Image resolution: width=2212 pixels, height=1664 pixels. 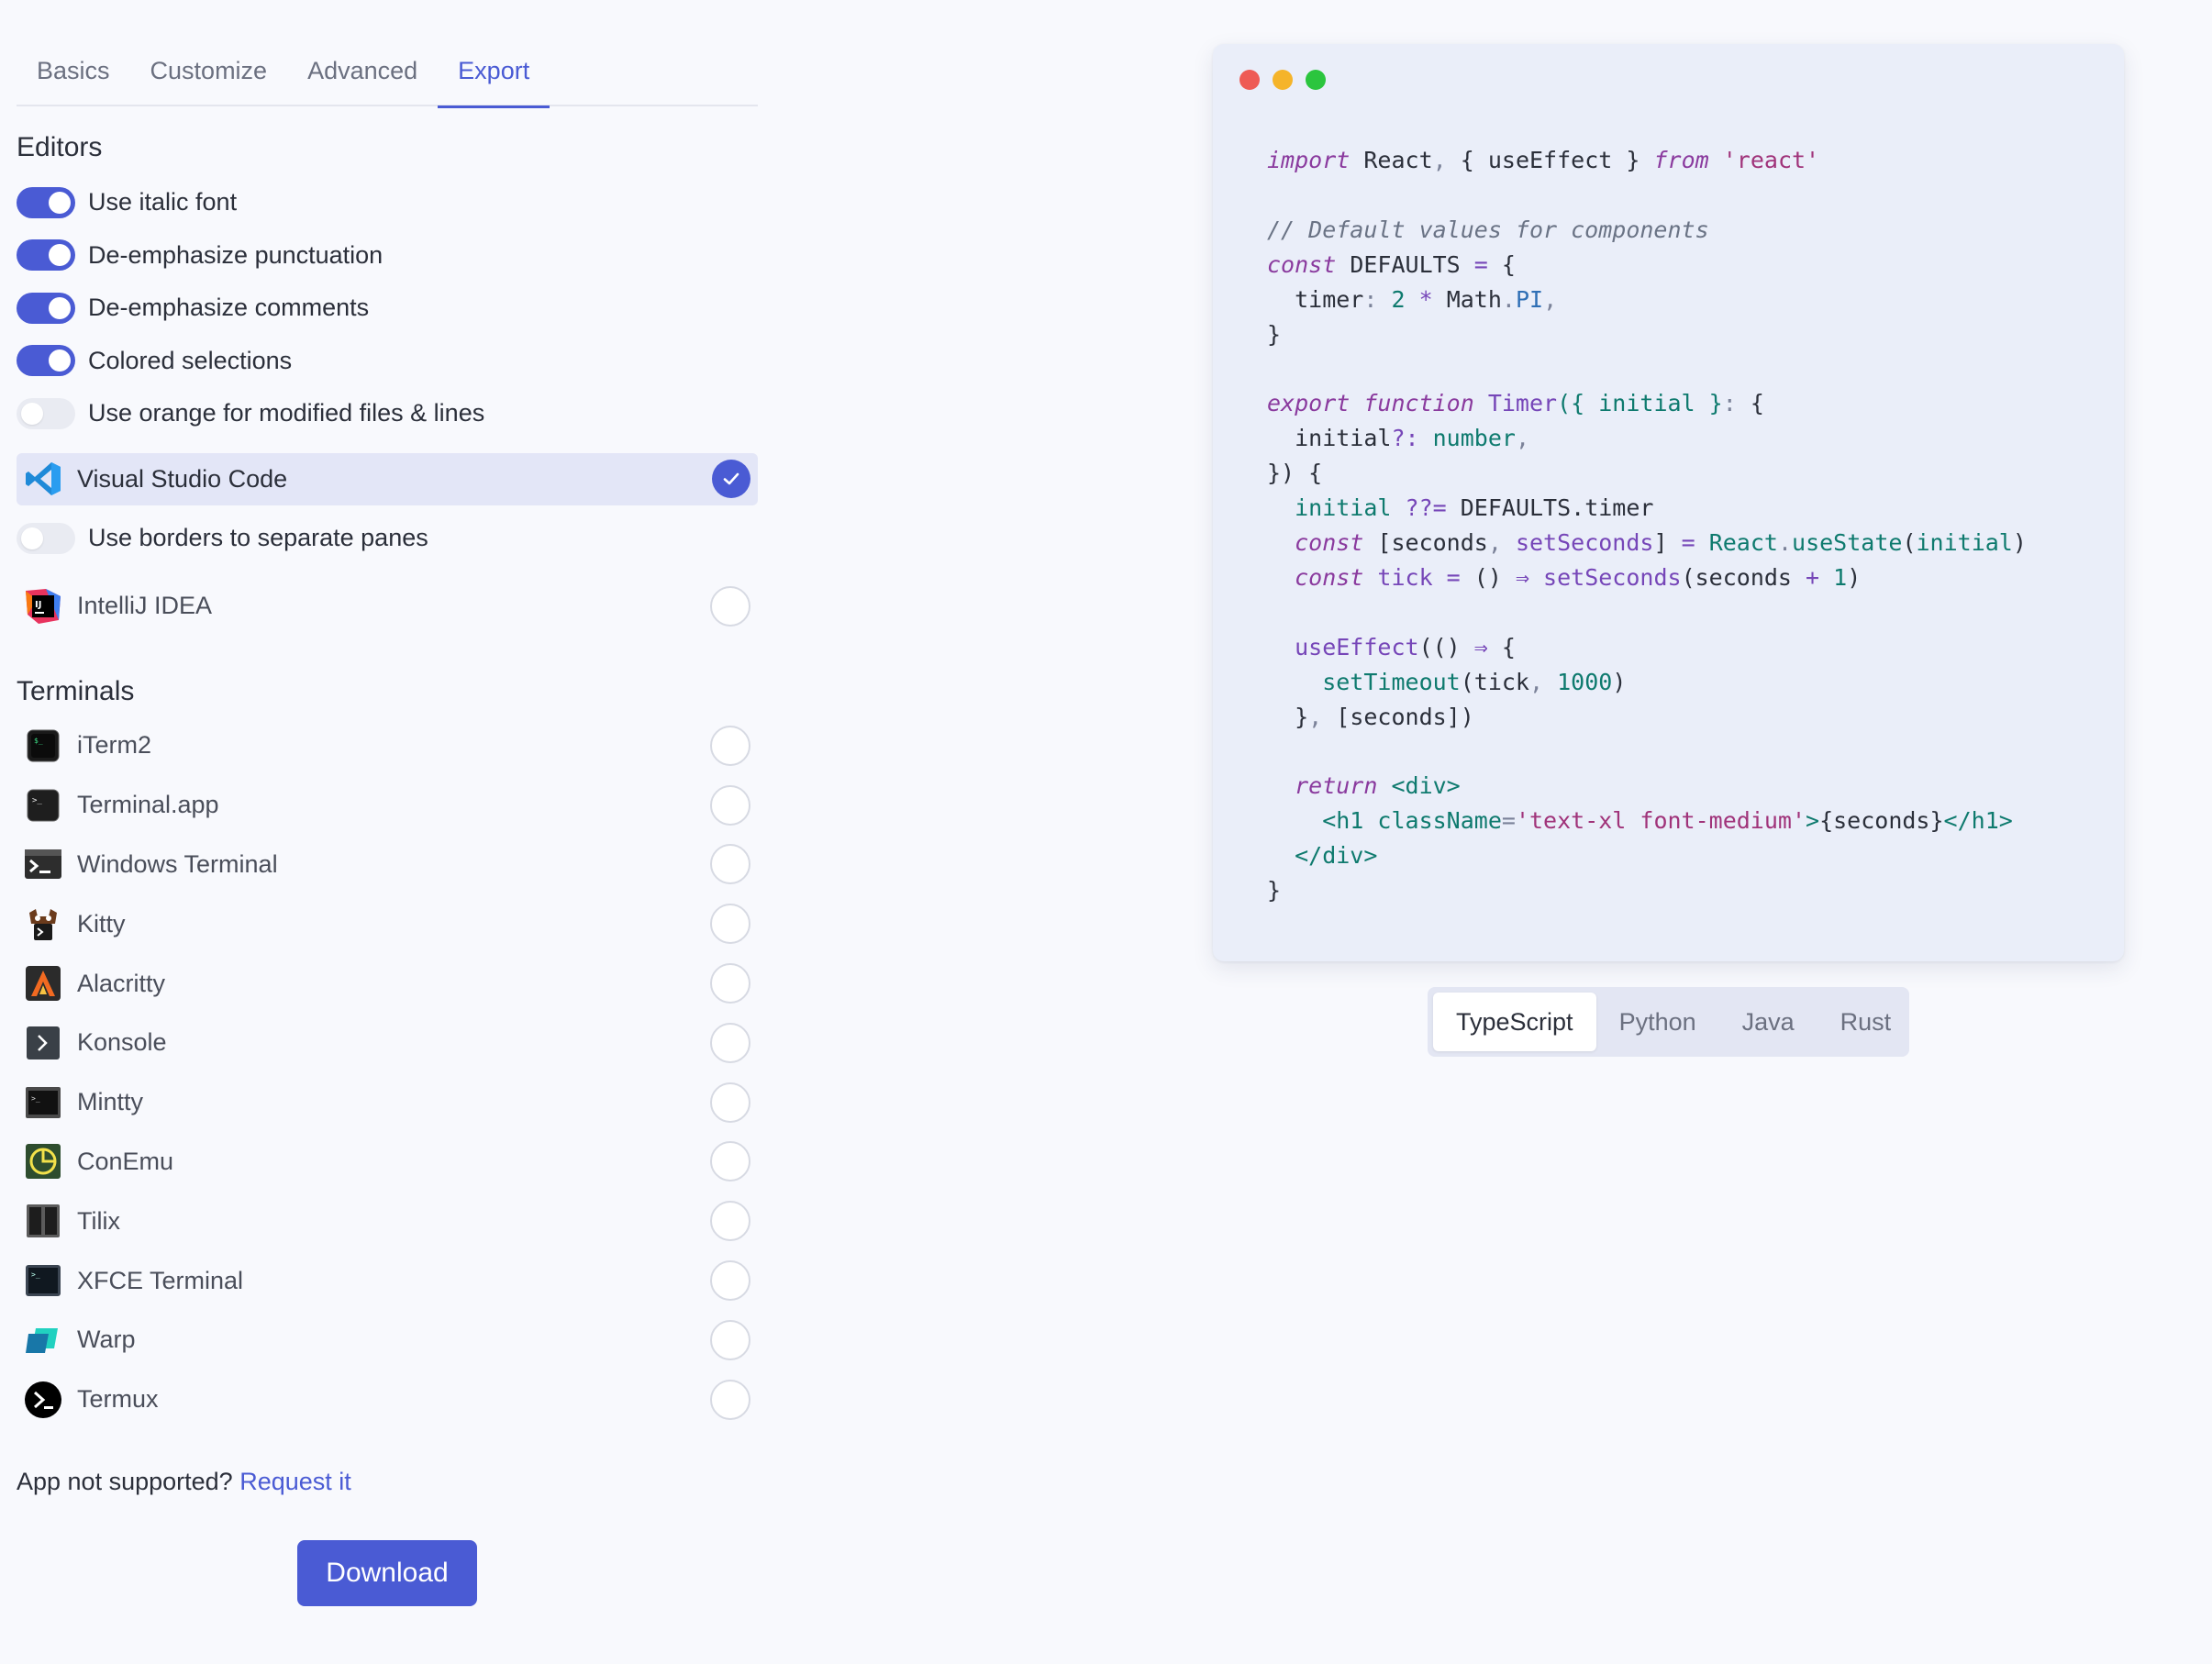 I want to click on toggle-label: De-emphasize comments, so click(x=229, y=308).